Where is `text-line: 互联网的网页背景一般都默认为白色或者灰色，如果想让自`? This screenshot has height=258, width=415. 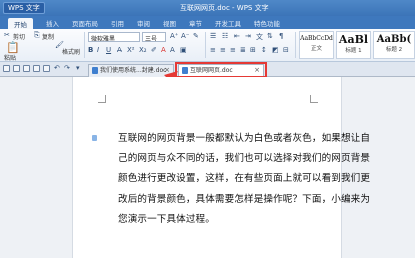 text-line: 互联网的网页背景一般都默认为白色或者灰色，如果想让自 is located at coordinates (244, 138).